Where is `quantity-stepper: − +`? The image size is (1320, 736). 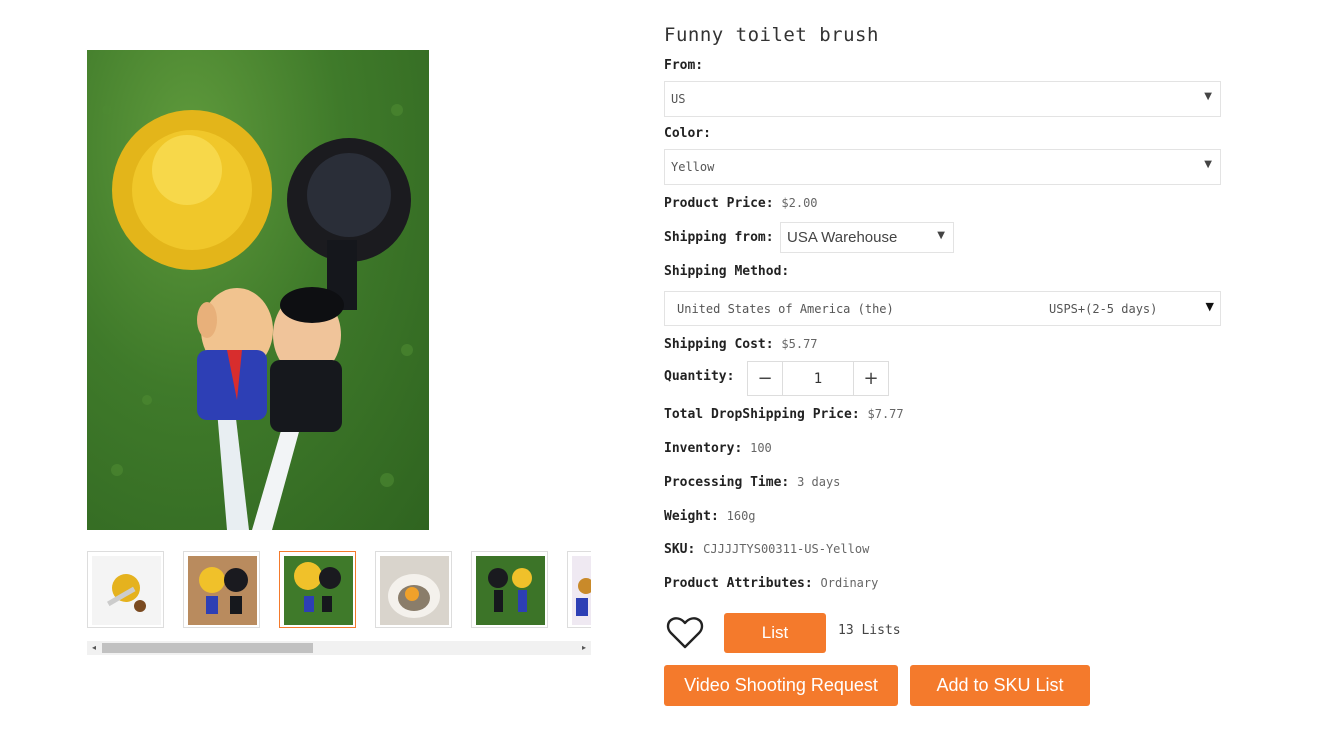 quantity-stepper: − + is located at coordinates (818, 378).